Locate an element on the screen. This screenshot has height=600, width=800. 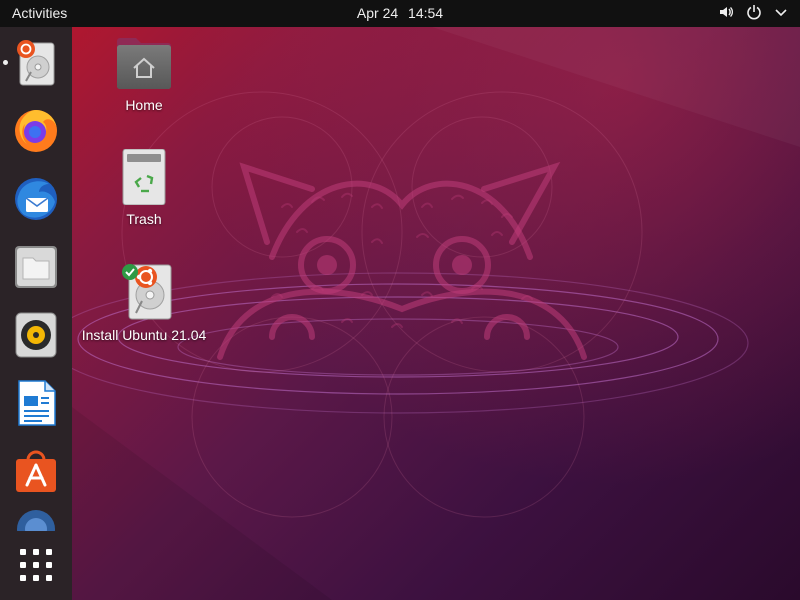
top-bar: Activities Apr 24 14:54 is located at coordinates (400, 13).